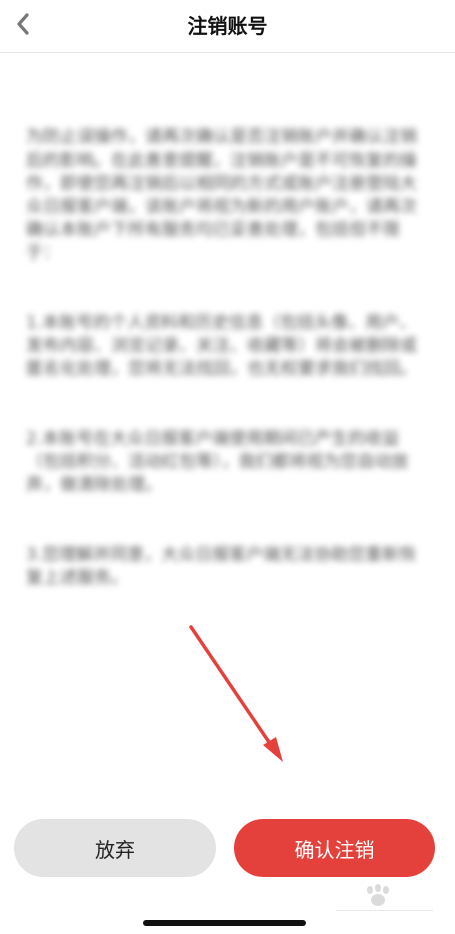 The height and width of the screenshot is (934, 455). I want to click on confirm-deregister-button: 确认注销, so click(334, 848).